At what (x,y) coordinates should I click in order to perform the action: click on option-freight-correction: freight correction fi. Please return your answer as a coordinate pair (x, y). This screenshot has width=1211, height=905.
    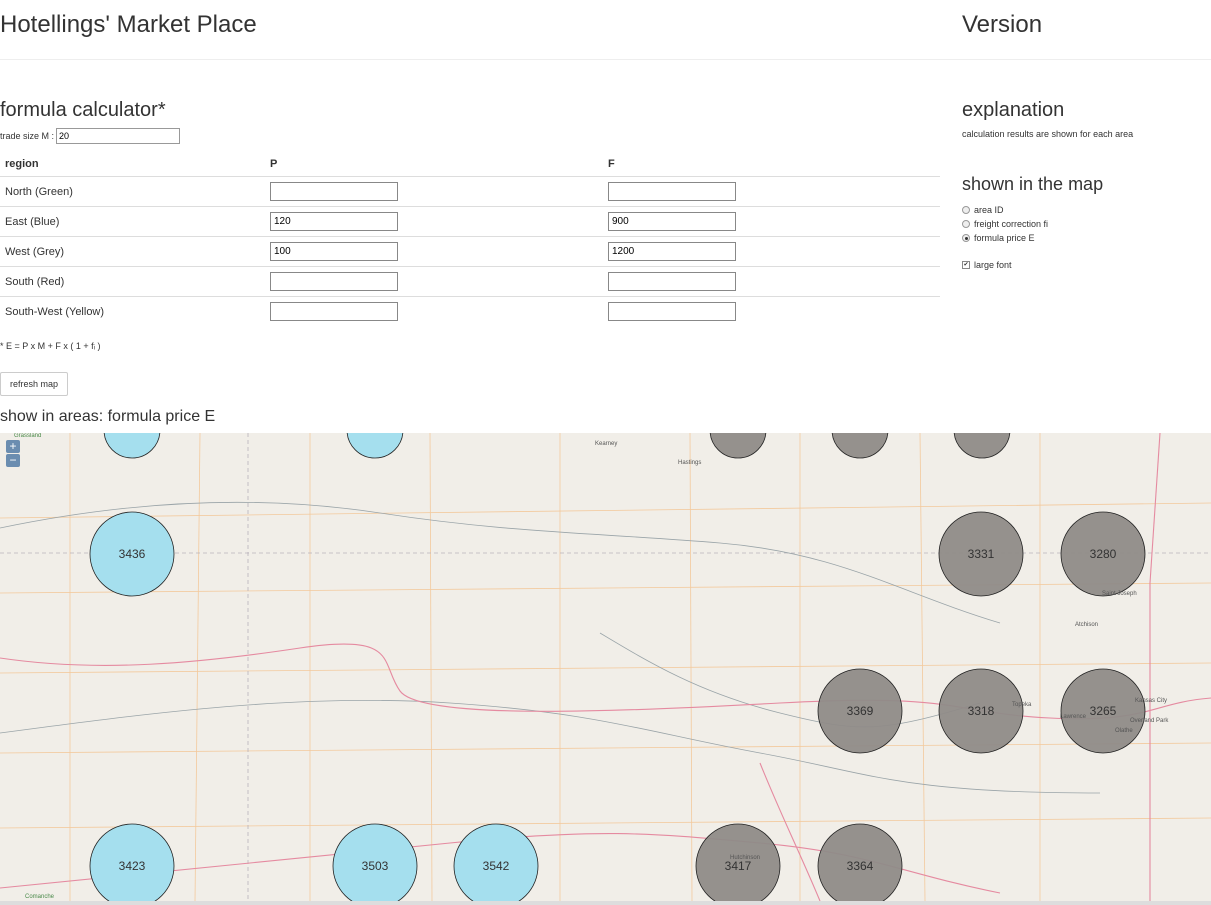
    Looking at the image, I should click on (1005, 224).